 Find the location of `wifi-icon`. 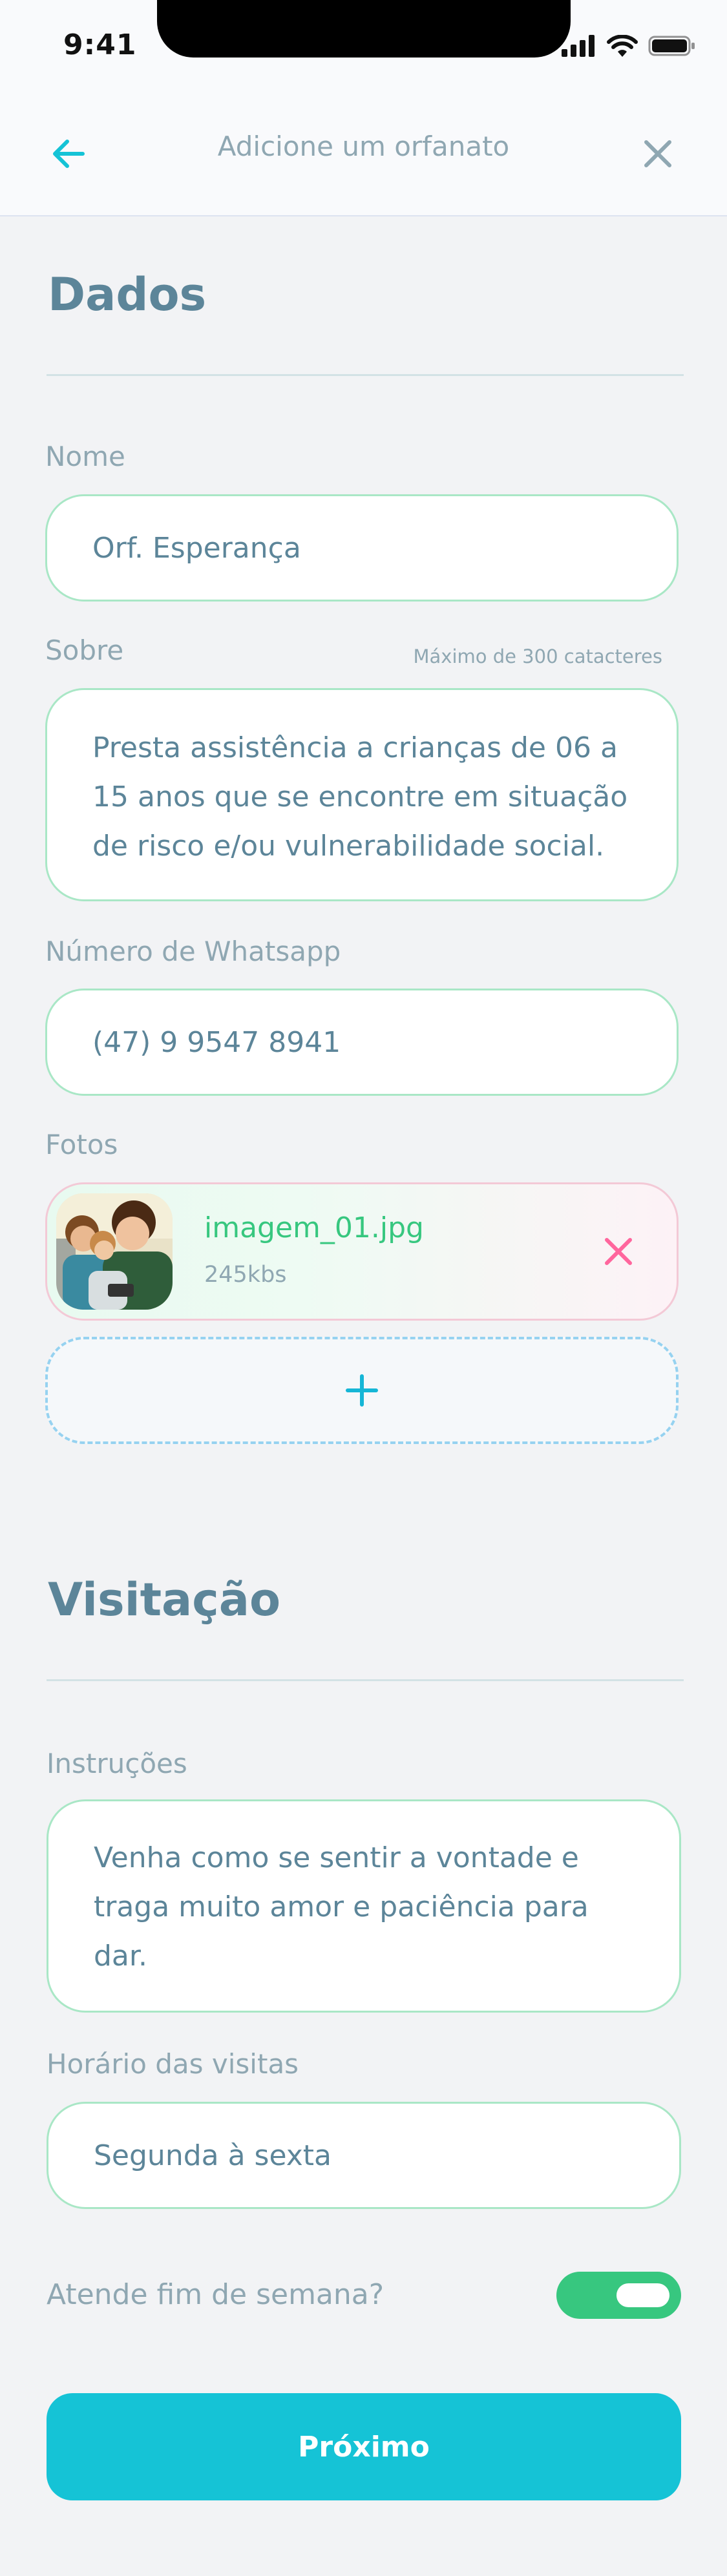

wifi-icon is located at coordinates (622, 46).